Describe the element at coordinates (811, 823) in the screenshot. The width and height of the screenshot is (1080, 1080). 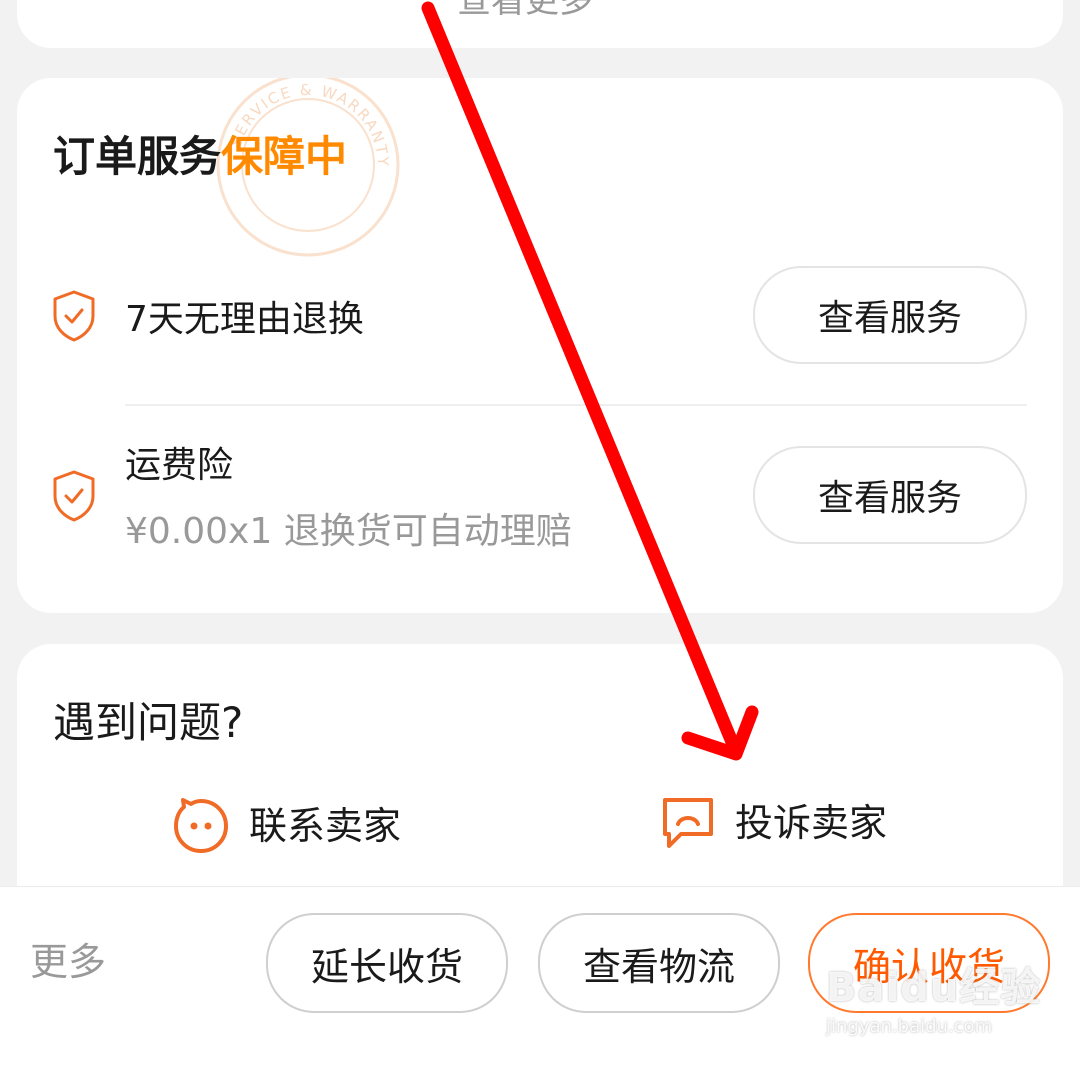
I see `complain-seller-label: 投诉卖家` at that location.